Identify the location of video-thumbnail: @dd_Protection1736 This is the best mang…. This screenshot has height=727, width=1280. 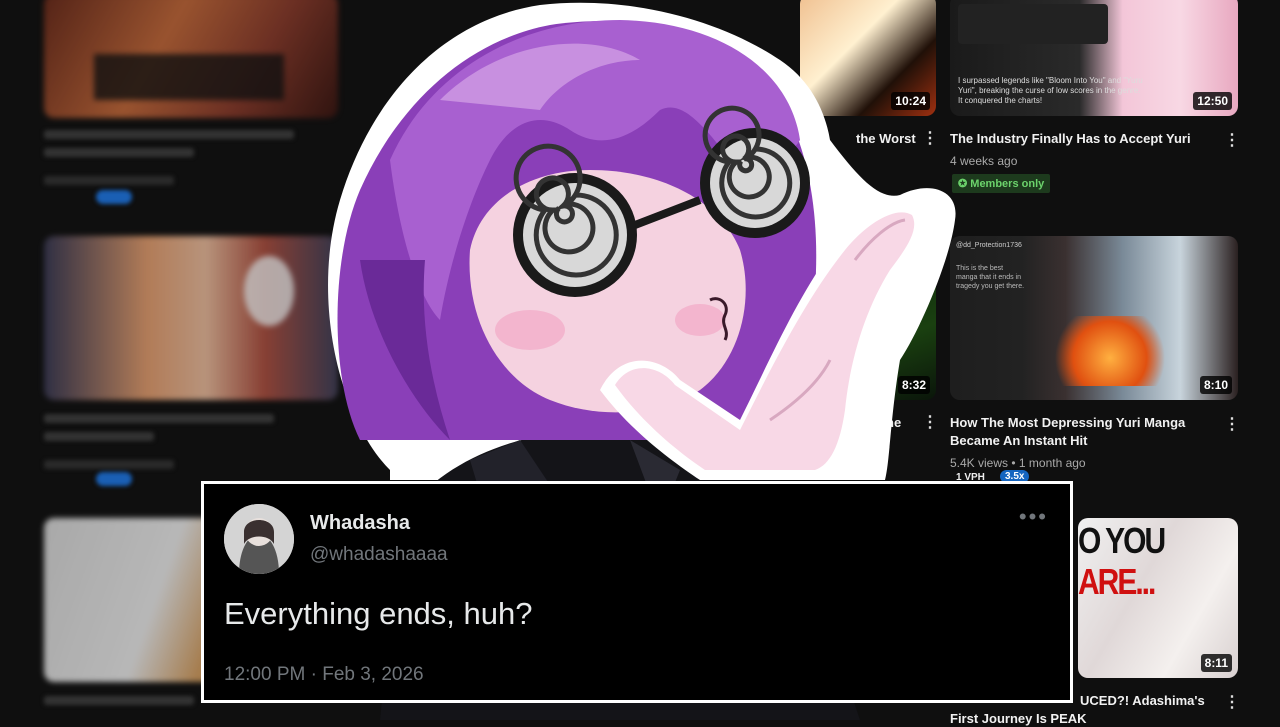
(1094, 318).